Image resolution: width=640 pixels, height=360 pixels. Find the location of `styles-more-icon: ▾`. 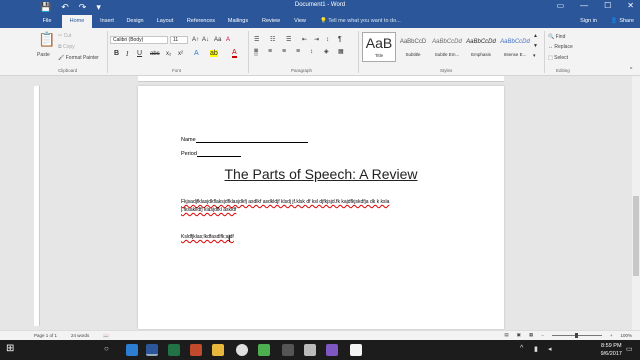

styles-more-icon: ▾ is located at coordinates (534, 56).